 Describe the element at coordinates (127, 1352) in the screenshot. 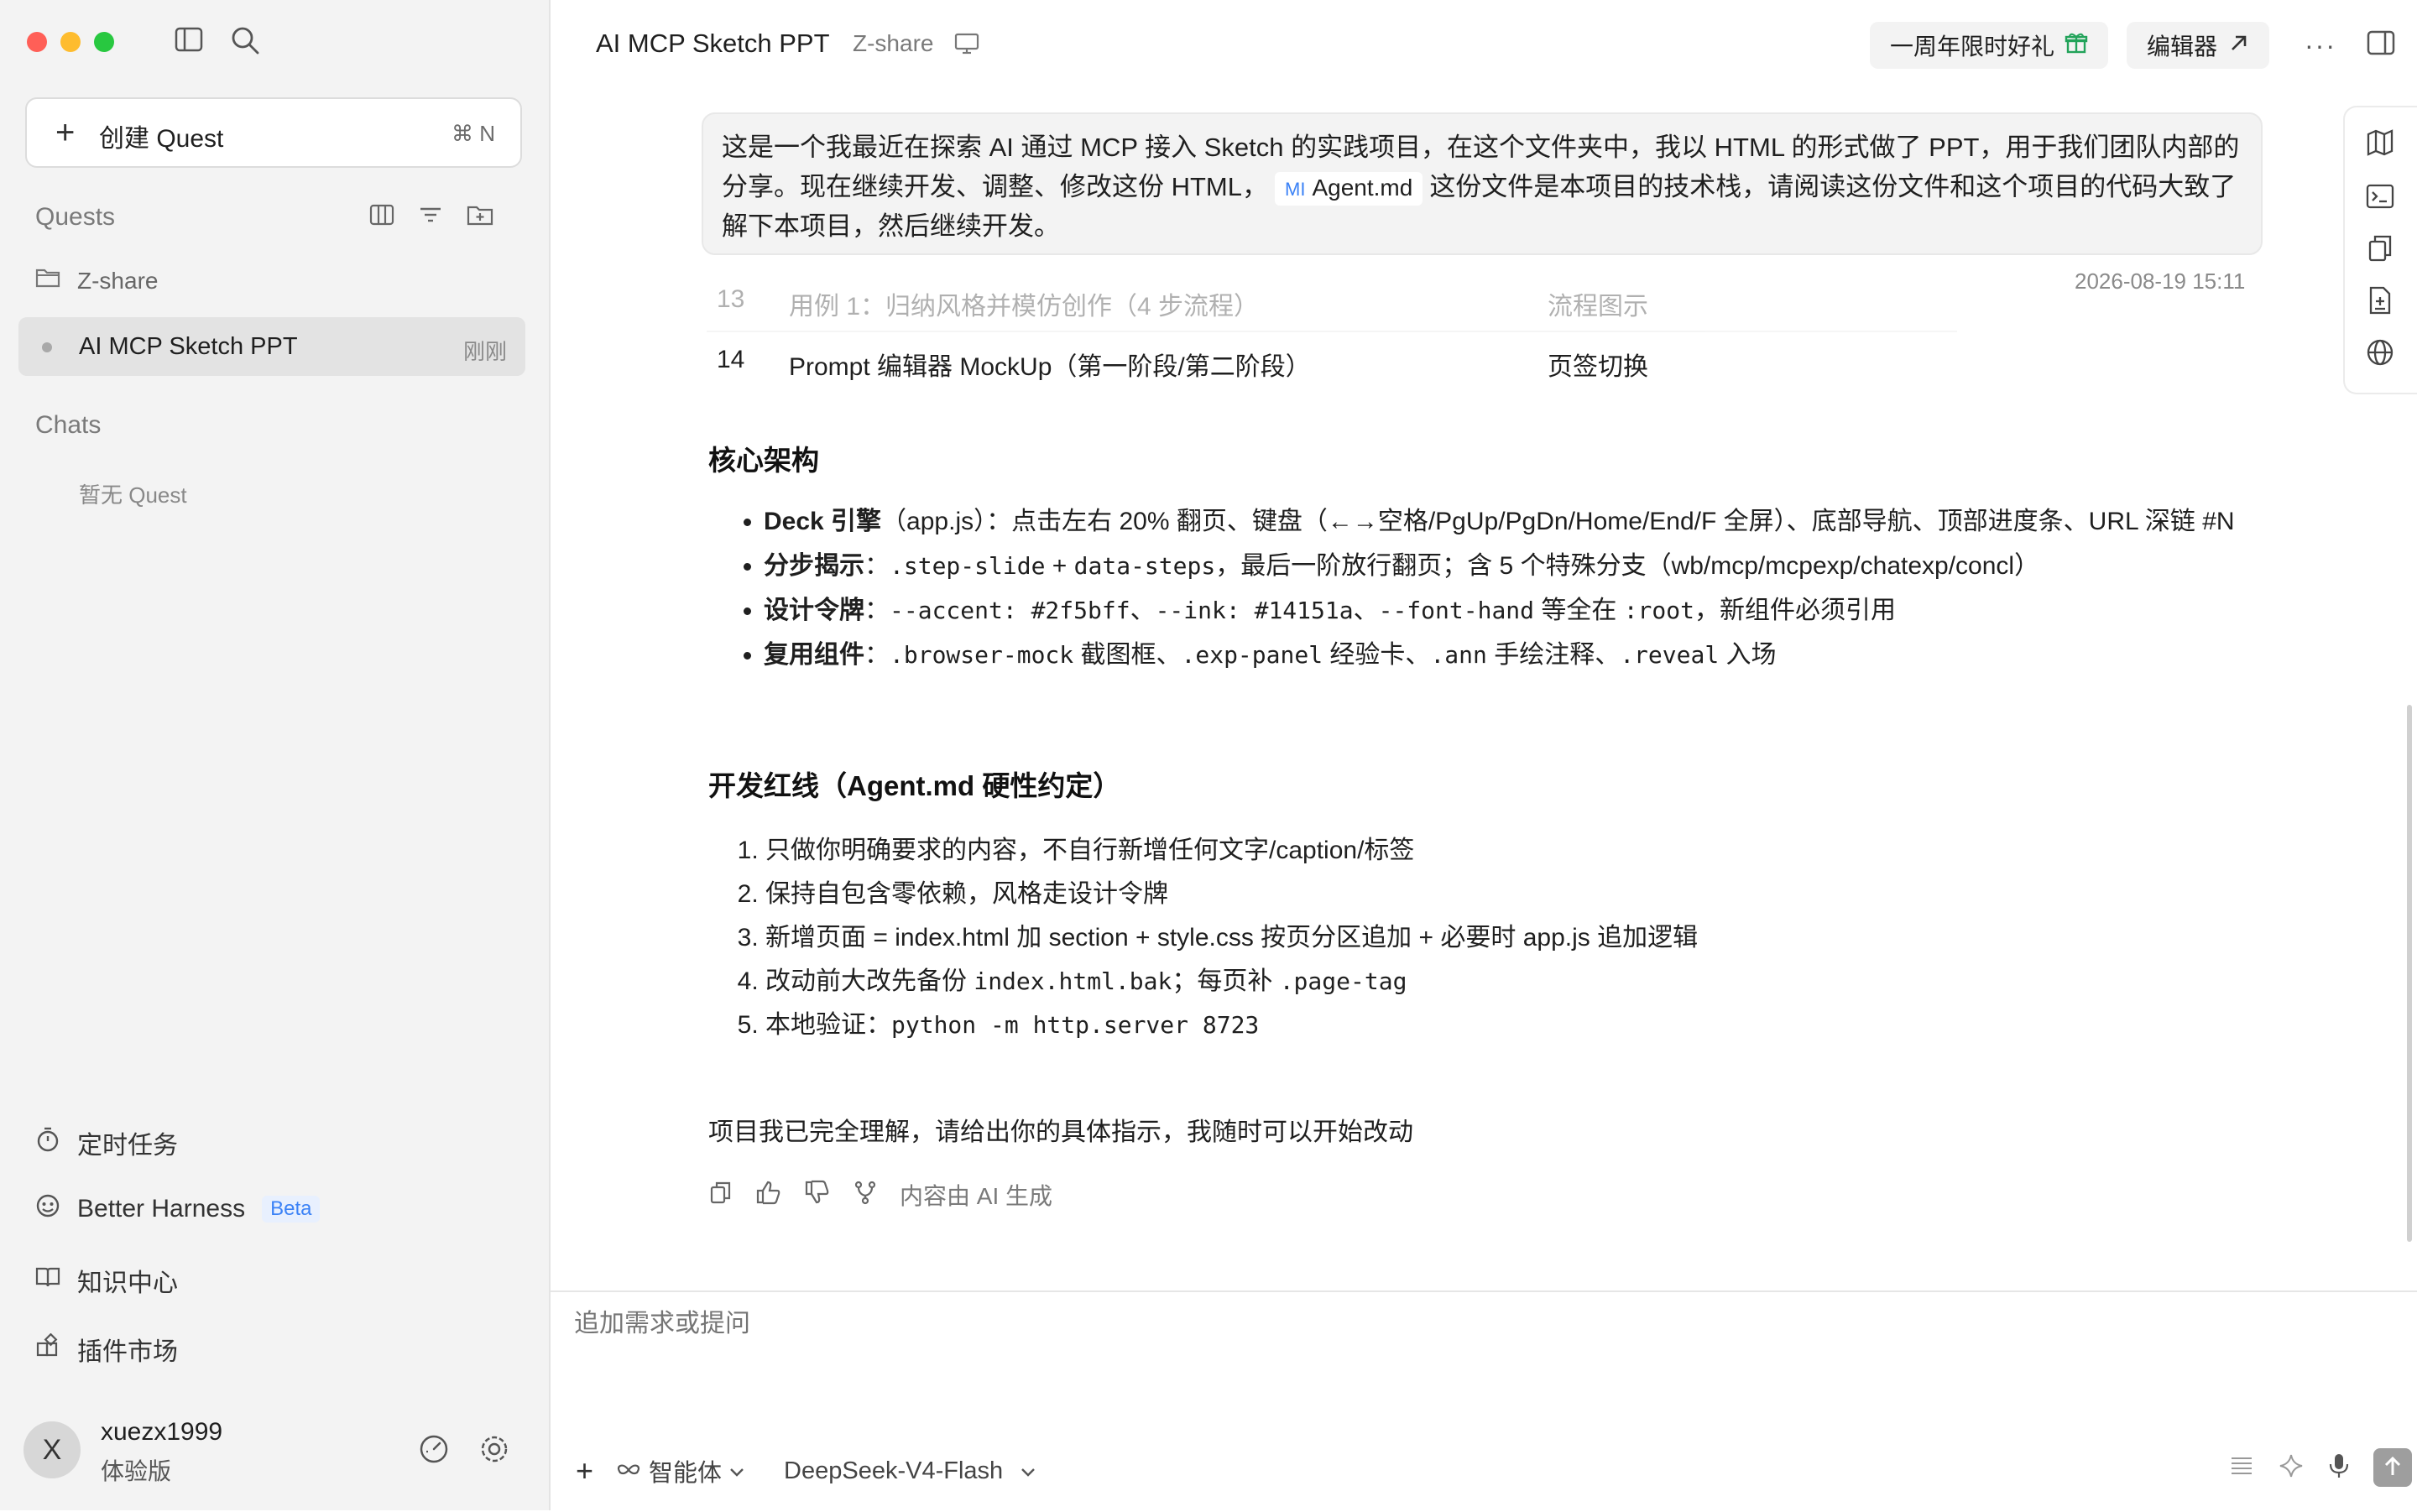

I see `nav-label: 插件市场` at that location.